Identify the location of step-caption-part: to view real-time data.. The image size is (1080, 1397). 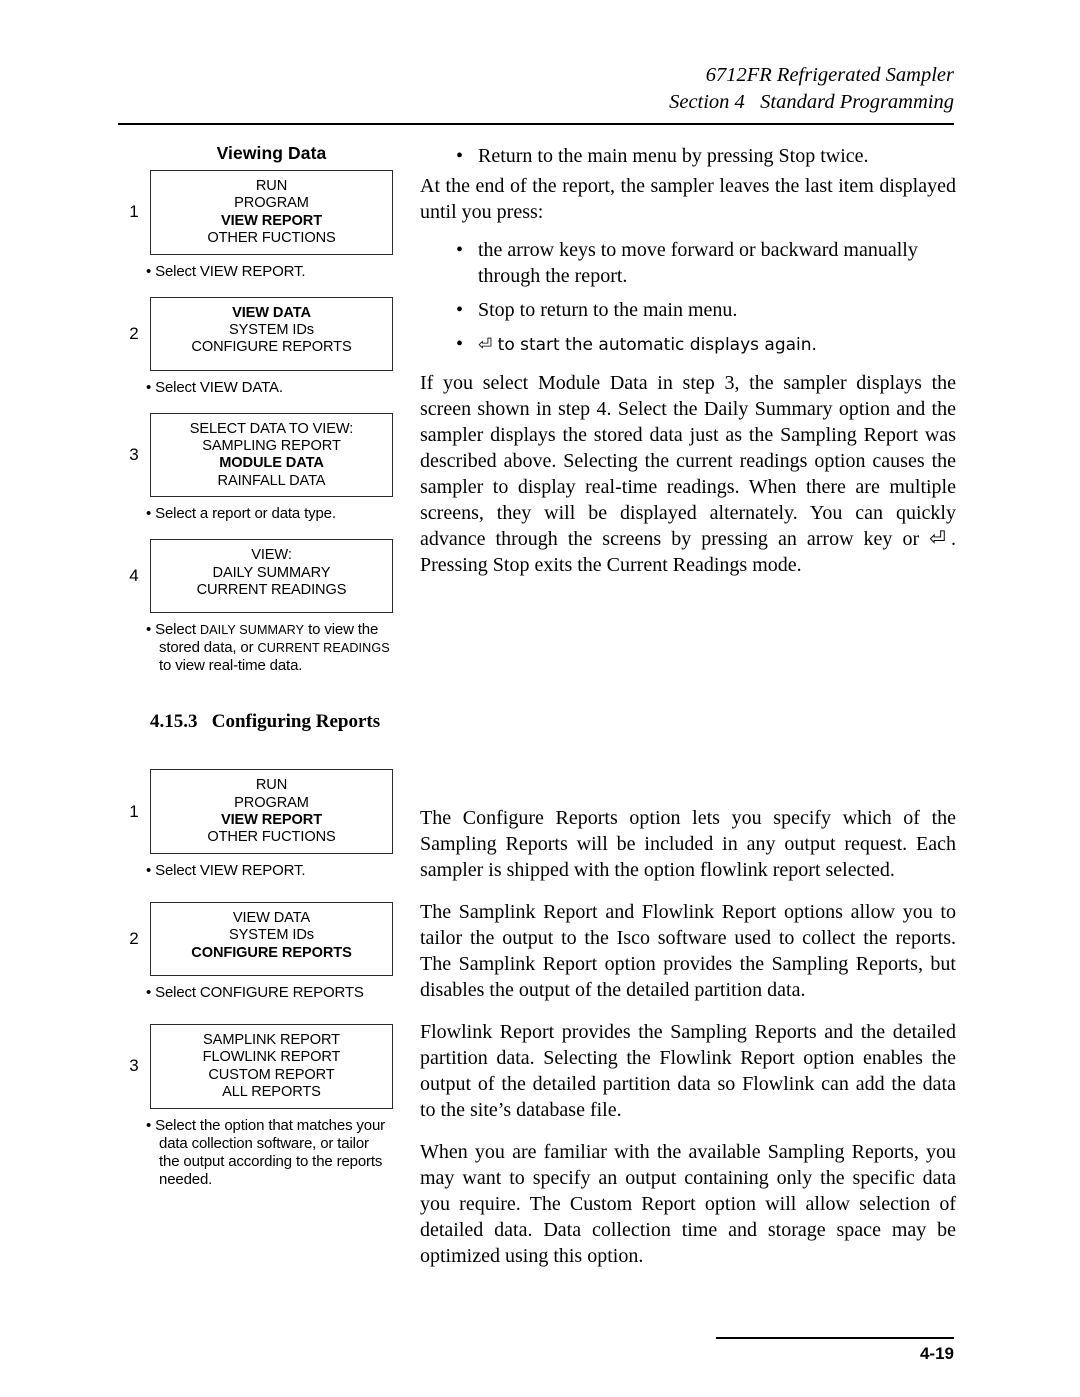
(231, 666).